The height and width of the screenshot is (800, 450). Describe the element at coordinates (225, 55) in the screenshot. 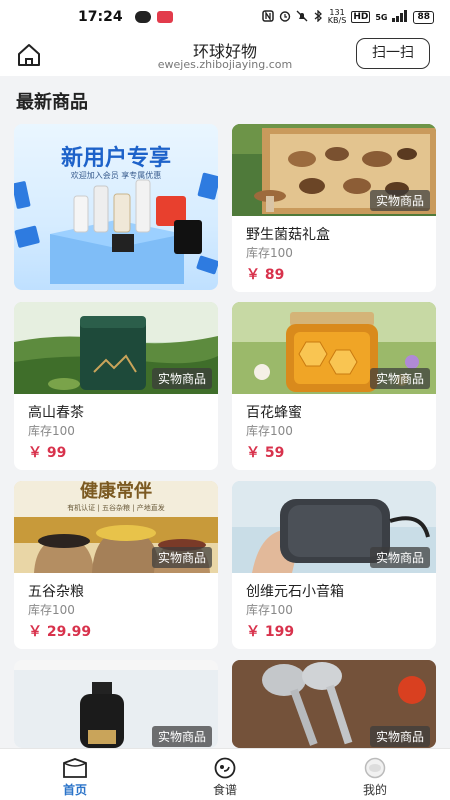

I see `app-header: 环球好物 ewejes.zhibojiaying.com 扫一扫` at that location.